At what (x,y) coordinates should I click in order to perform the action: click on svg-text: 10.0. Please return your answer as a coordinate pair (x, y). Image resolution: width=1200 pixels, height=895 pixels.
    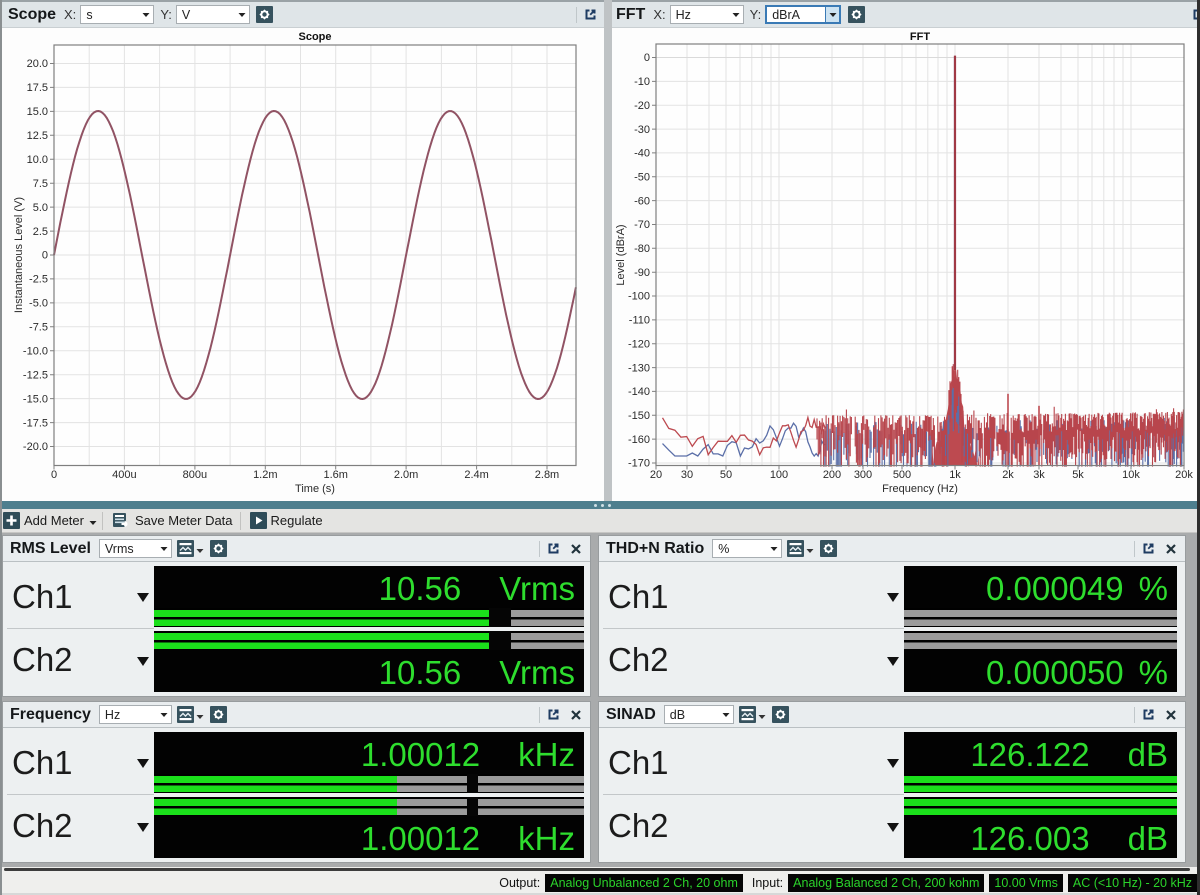
    Looking at the image, I should click on (37, 160).